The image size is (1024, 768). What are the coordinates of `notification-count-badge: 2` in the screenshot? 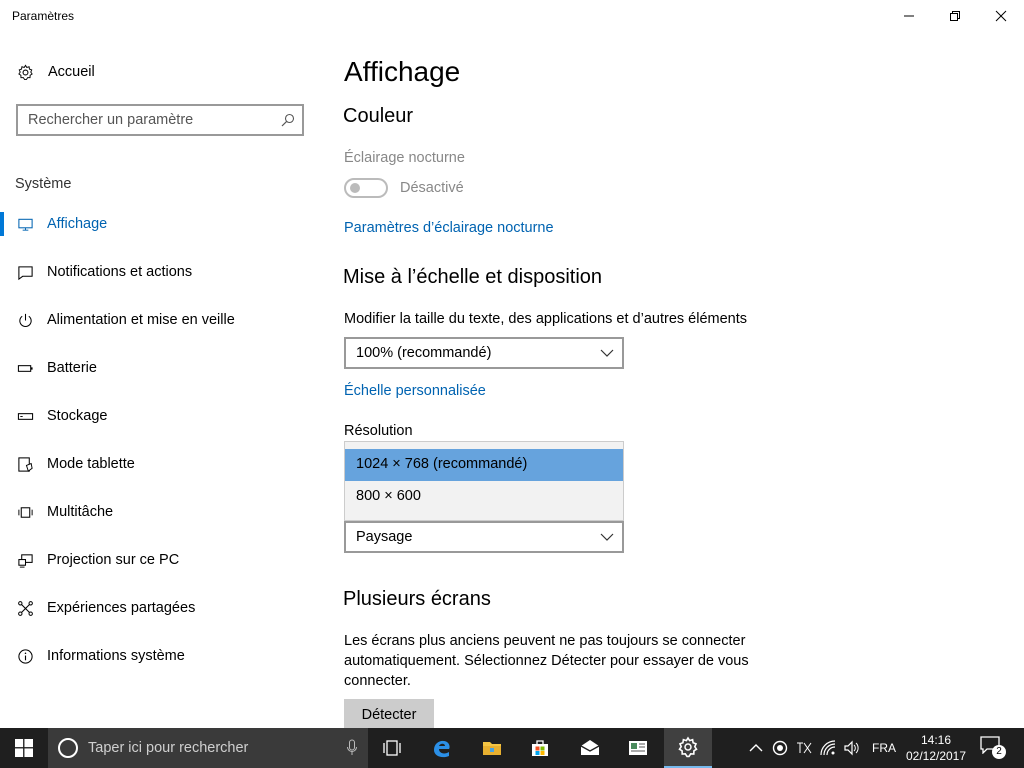 It's located at (999, 752).